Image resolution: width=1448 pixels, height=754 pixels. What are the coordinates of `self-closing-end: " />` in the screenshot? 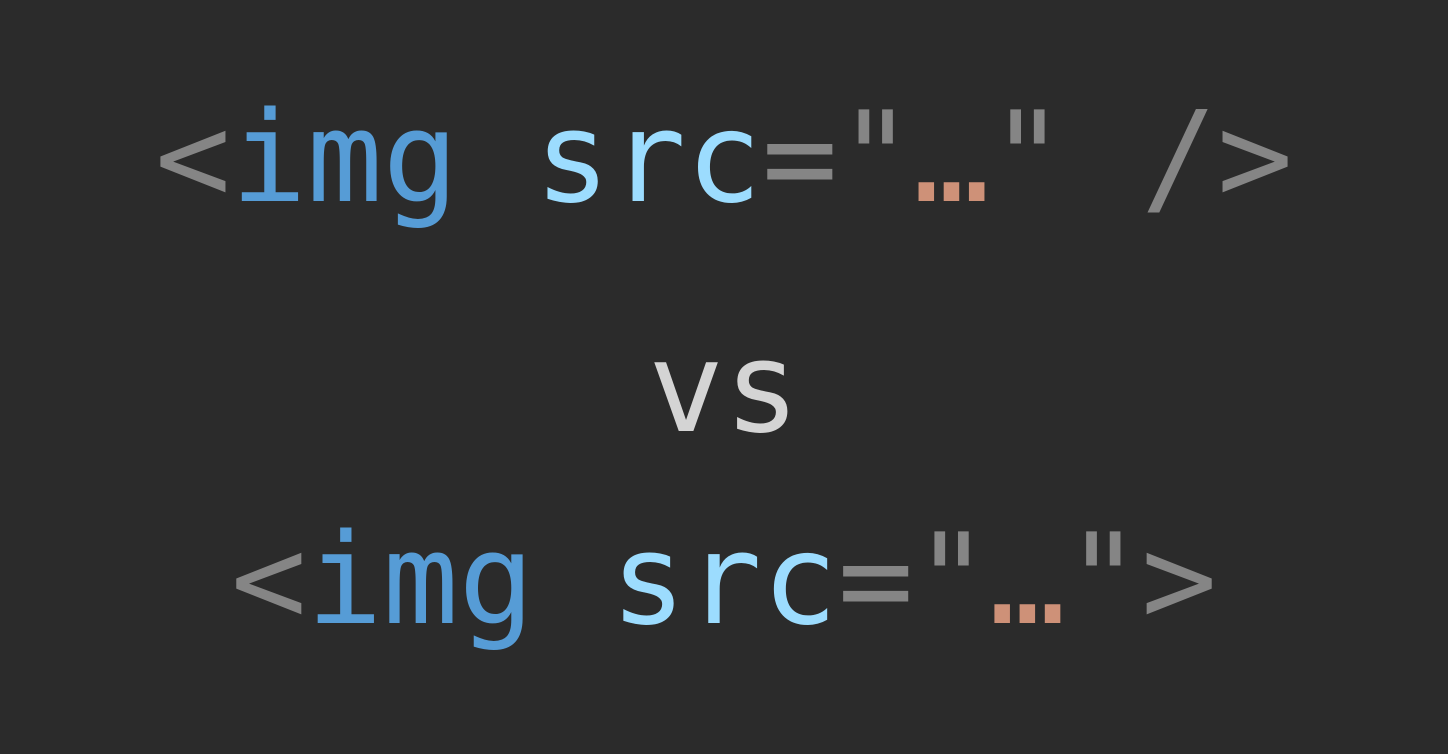 It's located at (1141, 157).